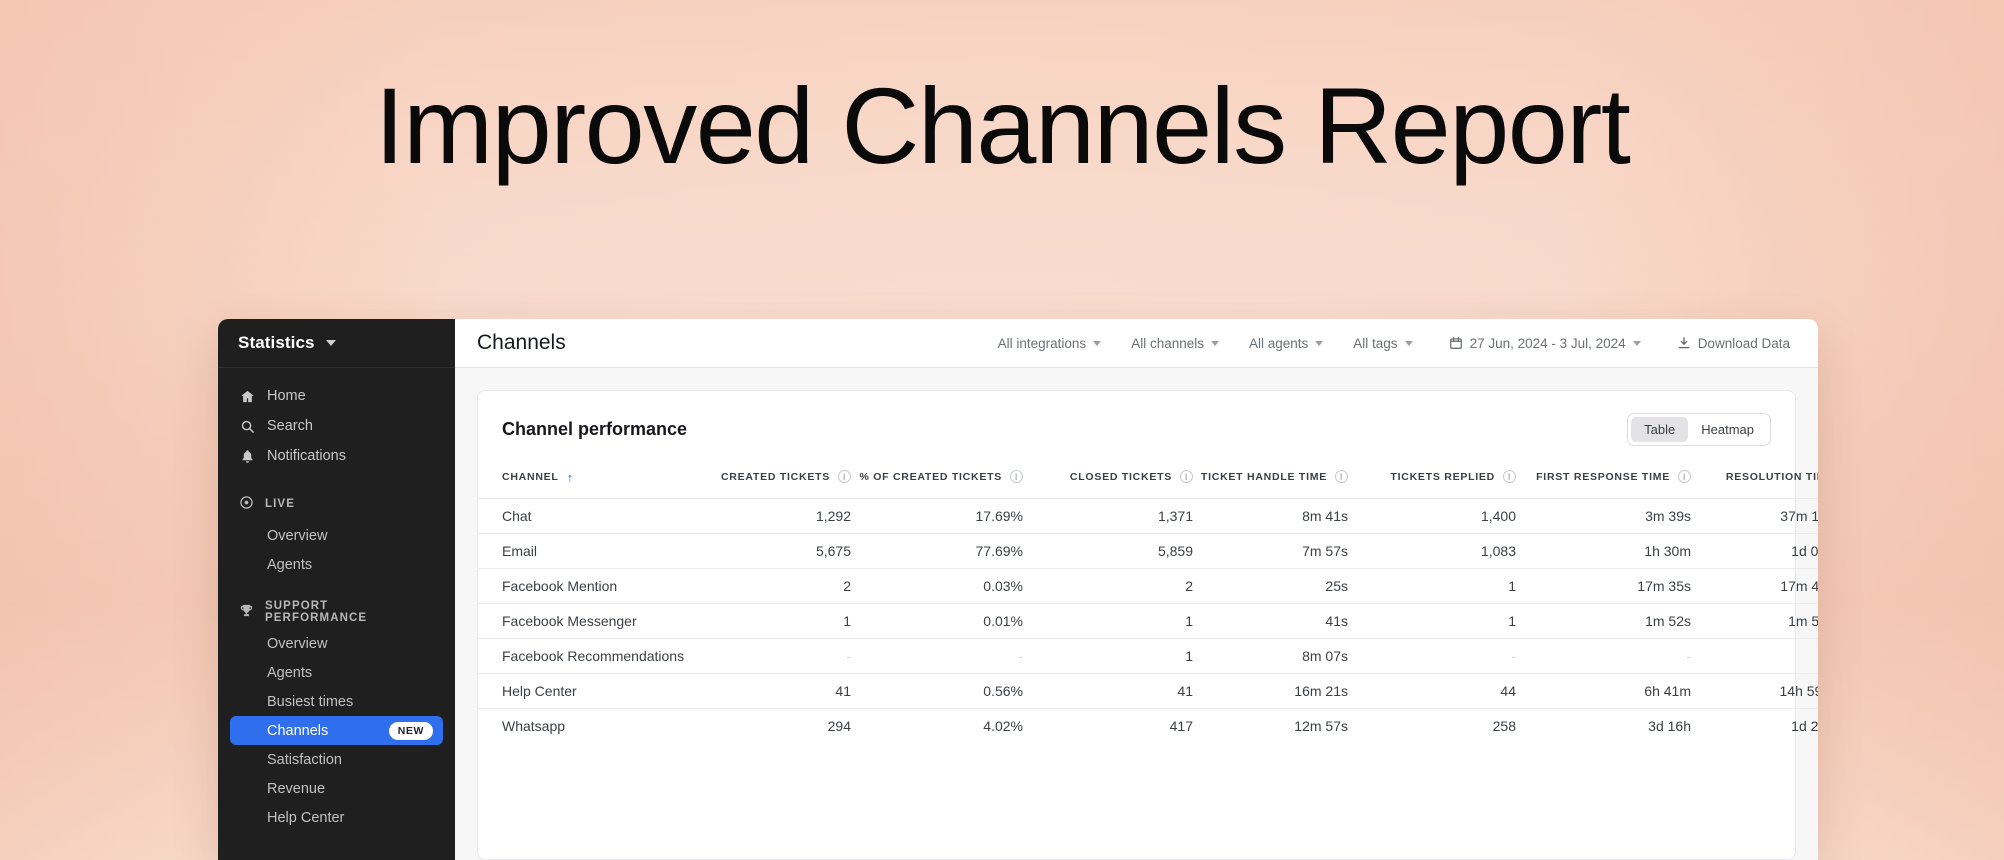 The image size is (2004, 860). I want to click on sidebar-section-label: LIVE, so click(280, 504).